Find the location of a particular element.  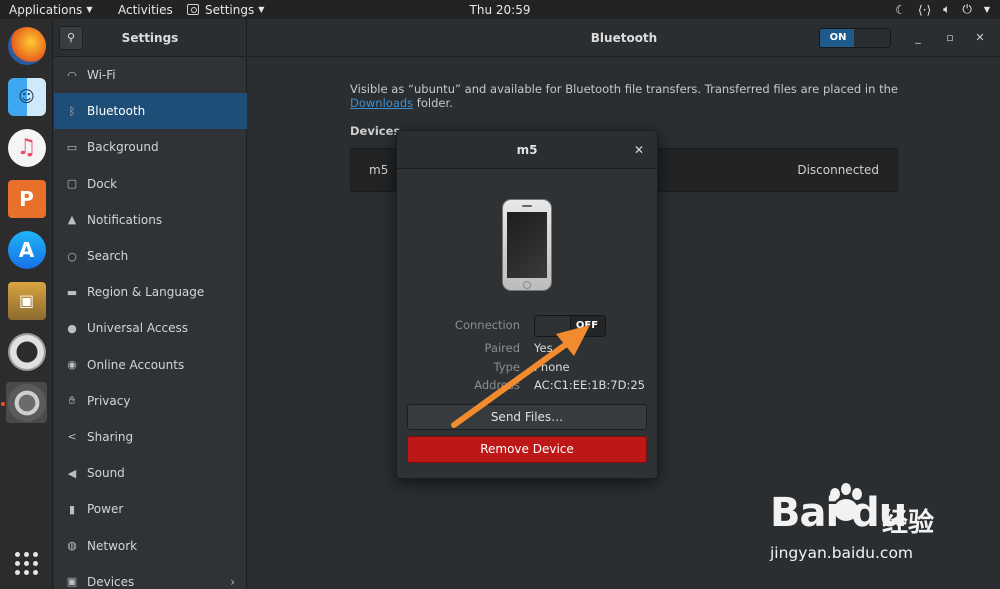

minimize-icon: _ is located at coordinates (918, 37).